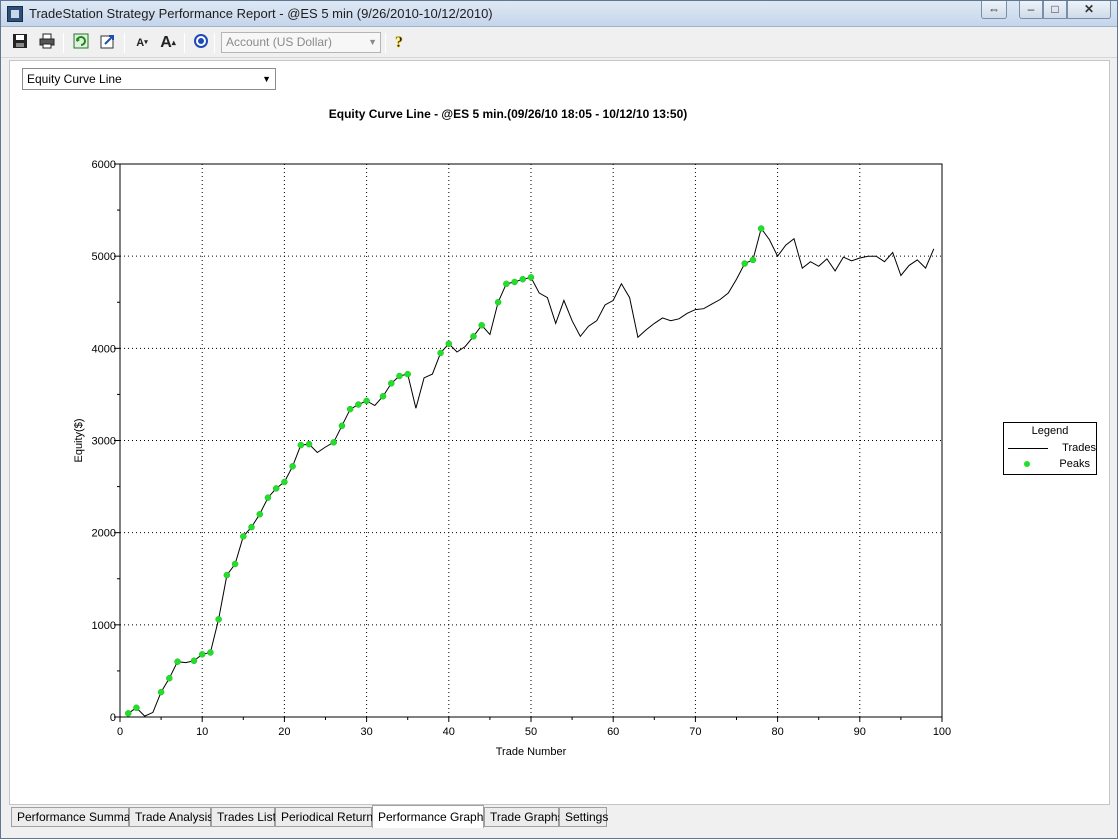 Image resolution: width=1118 pixels, height=839 pixels. I want to click on decrease-font-icon: A▾, so click(142, 43).